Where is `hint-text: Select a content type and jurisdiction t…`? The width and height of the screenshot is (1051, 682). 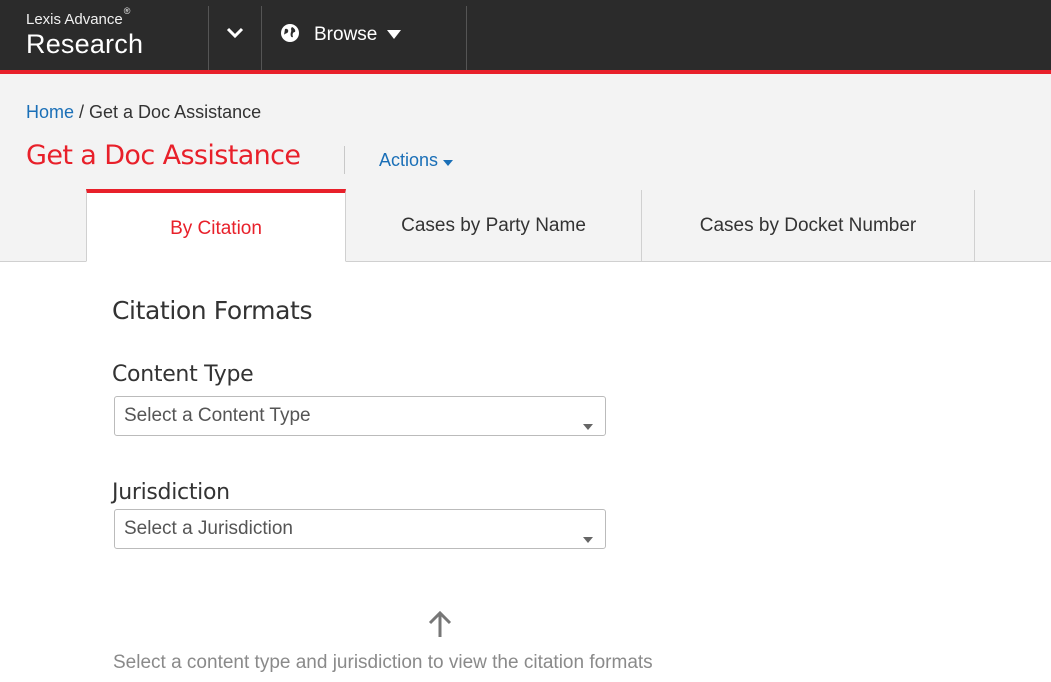
hint-text: Select a content type and jurisdiction t… is located at coordinates (383, 662).